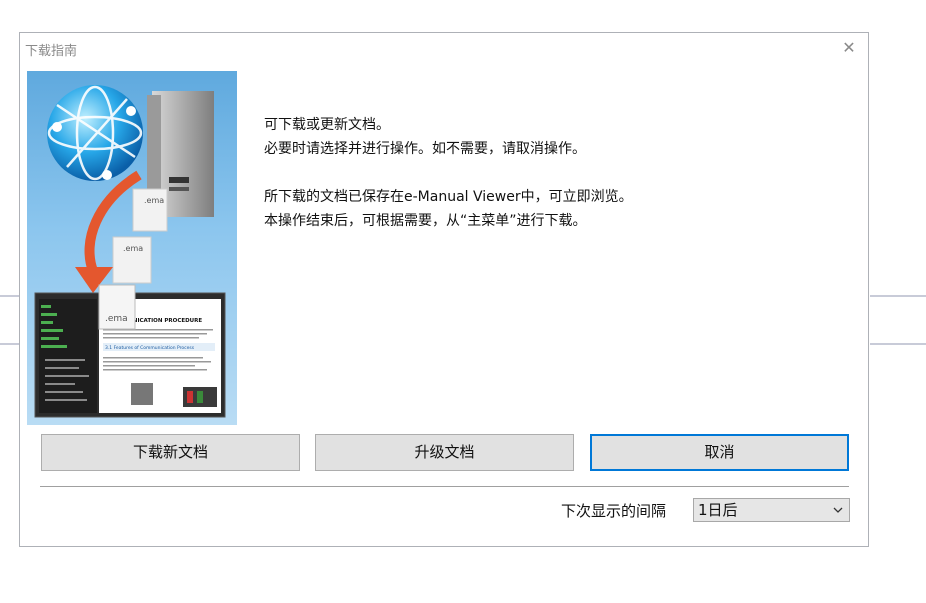 The image size is (926, 603). I want to click on message-line-3: 所下载的文档已保存在e-Manual Viewer中，可立即浏览。, so click(448, 197).